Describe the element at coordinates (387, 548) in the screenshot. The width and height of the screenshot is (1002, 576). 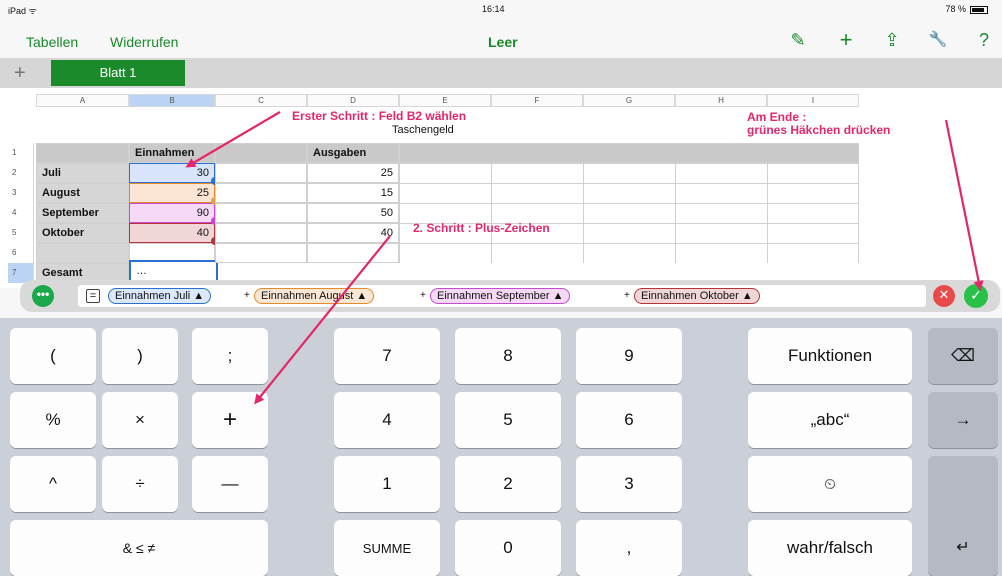
I see `sum-button: SUMME` at that location.